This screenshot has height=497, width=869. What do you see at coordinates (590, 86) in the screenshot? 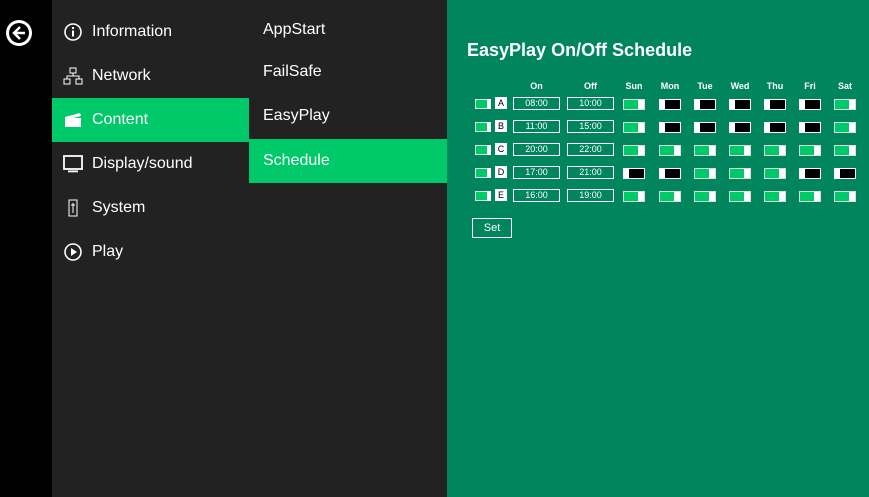
I see `header-off: Off` at bounding box center [590, 86].